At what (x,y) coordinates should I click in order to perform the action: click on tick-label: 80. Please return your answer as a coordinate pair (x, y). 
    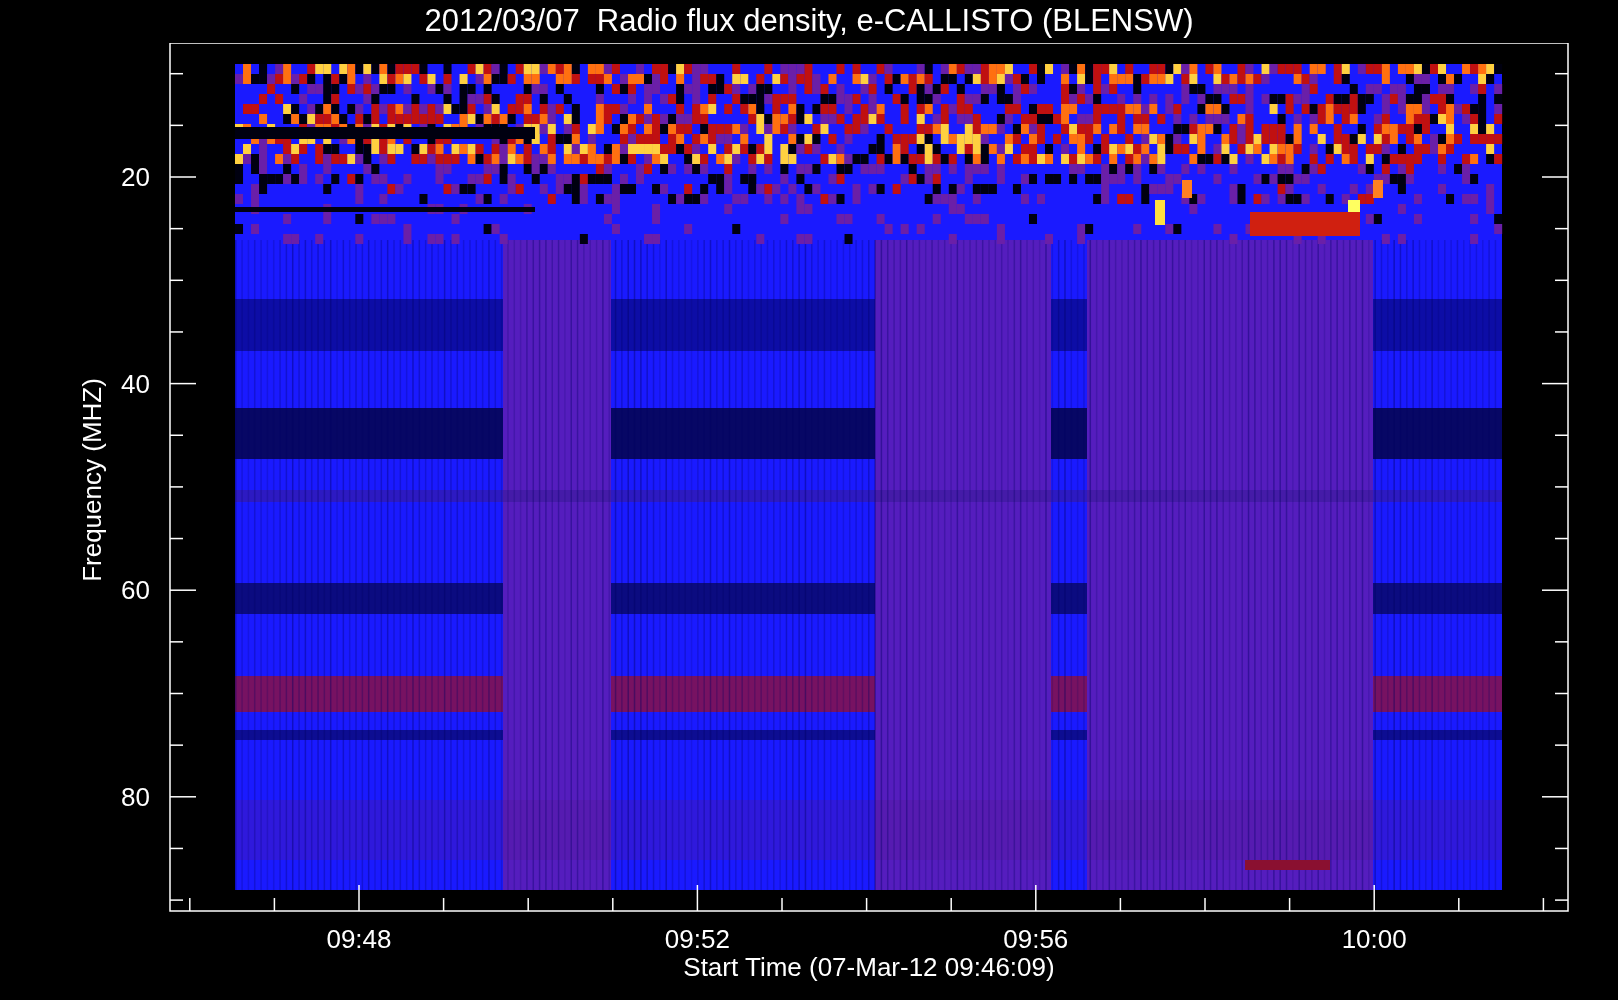
    Looking at the image, I should click on (135, 797).